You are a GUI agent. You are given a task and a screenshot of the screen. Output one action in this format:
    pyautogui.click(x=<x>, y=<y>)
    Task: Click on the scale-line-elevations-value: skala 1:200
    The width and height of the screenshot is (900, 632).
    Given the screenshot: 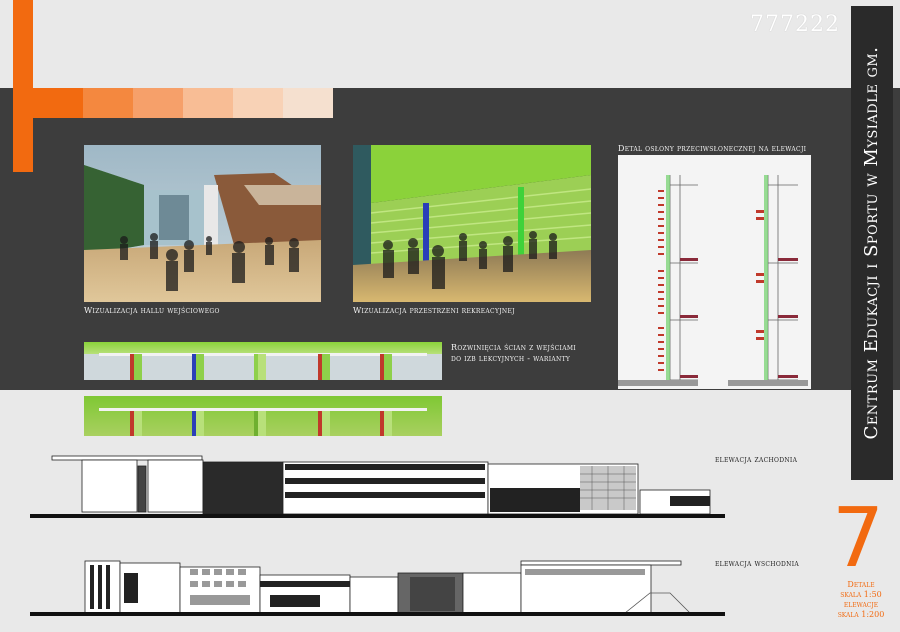 What is the action you would take?
    pyautogui.click(x=861, y=614)
    